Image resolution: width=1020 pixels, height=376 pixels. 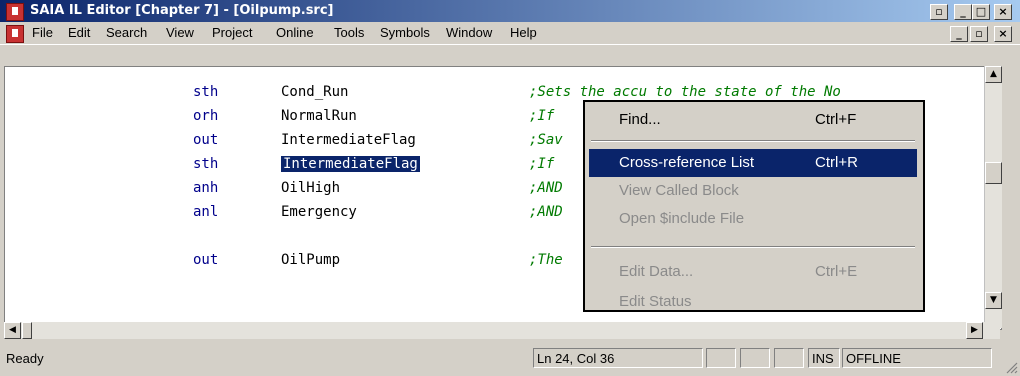 What do you see at coordinates (959, 34) in the screenshot?
I see `doc-minimize-icon: _` at bounding box center [959, 34].